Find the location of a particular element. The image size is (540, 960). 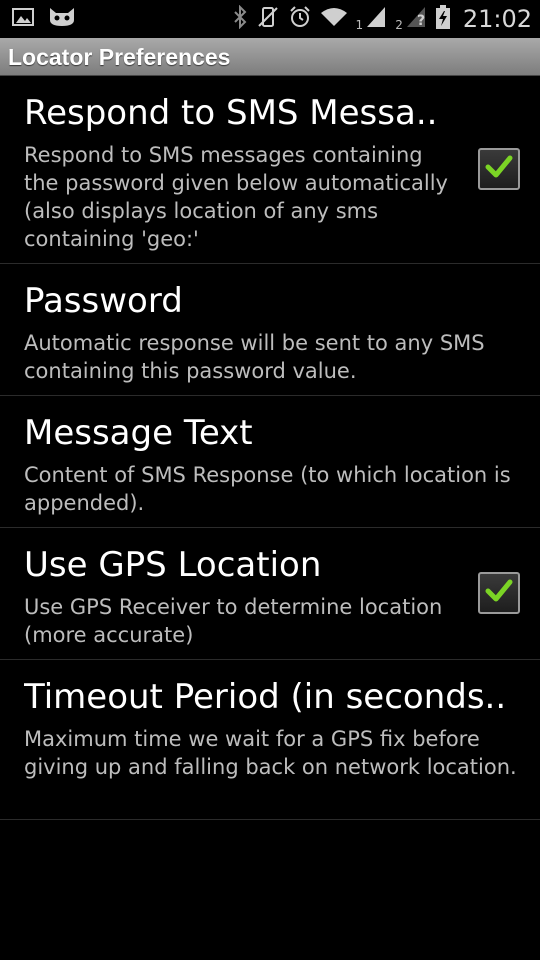

wifi-icon is located at coordinates (334, 19).